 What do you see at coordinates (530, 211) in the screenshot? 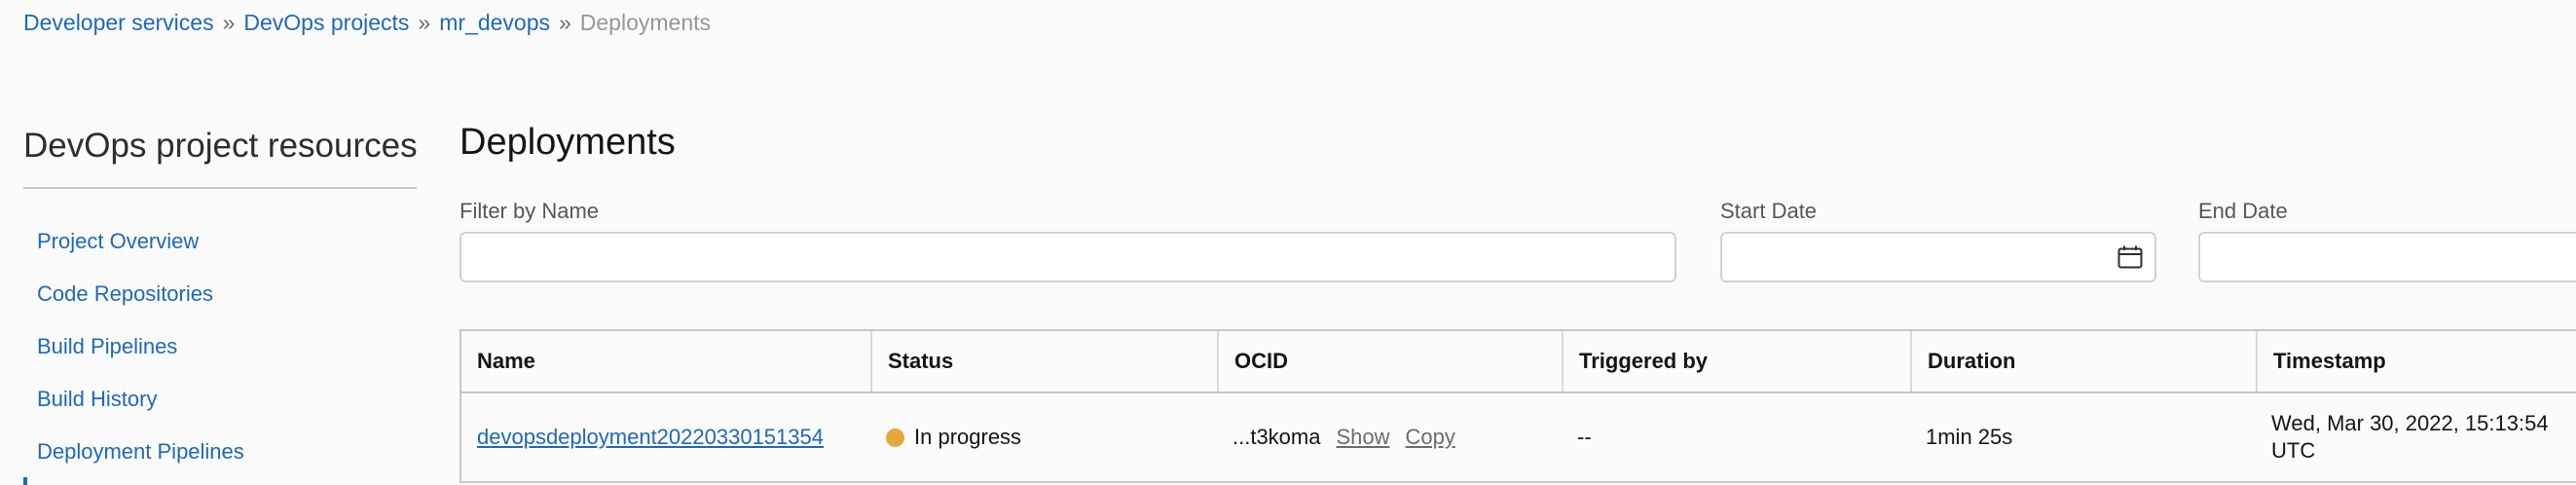
I see `filter-name-label: Filter by Name` at bounding box center [530, 211].